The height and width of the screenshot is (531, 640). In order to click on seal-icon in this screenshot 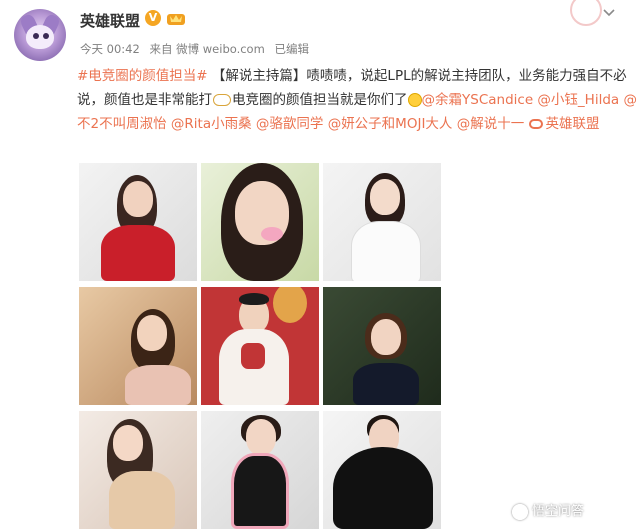, I will do `click(586, 13)`.